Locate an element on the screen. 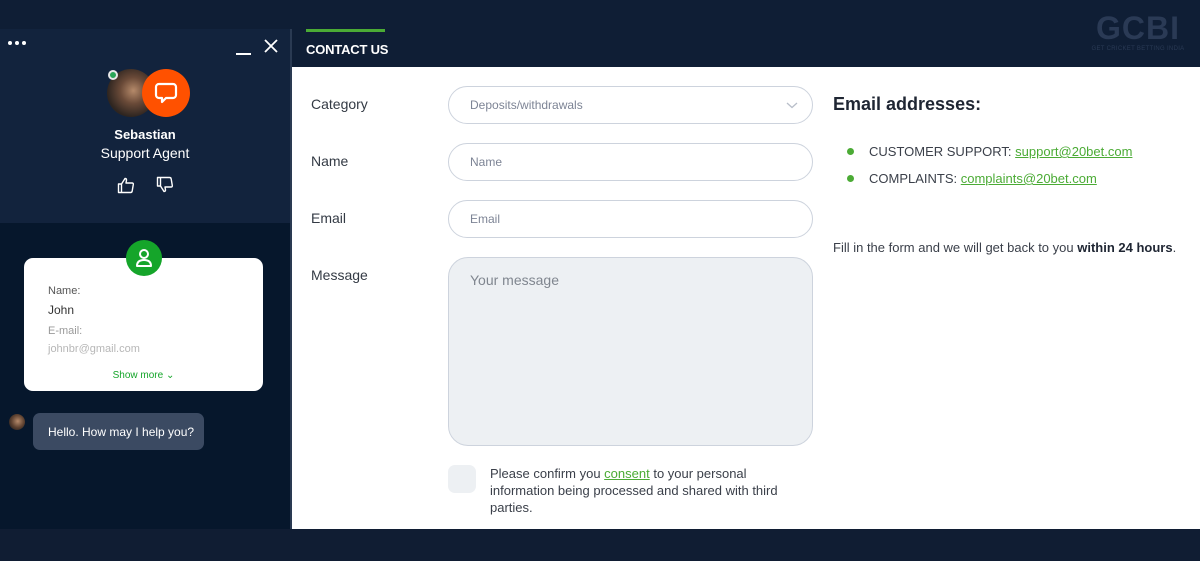 The width and height of the screenshot is (1200, 561). bottom-bar is located at coordinates (600, 545).